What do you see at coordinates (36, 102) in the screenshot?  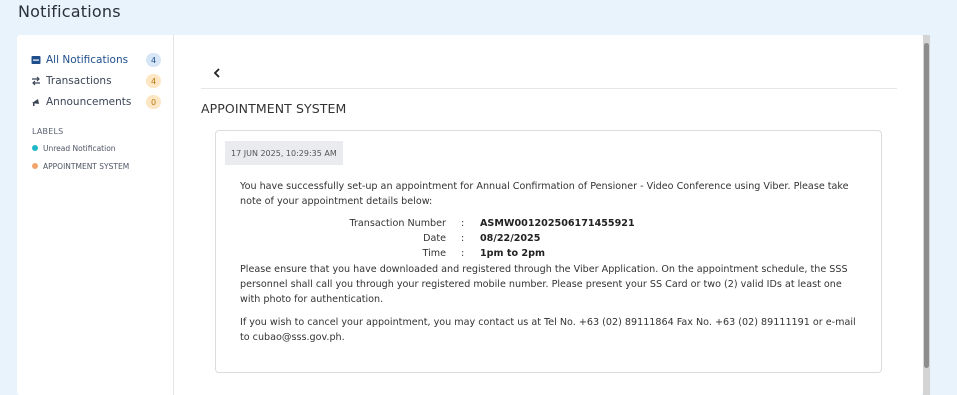 I see `megaphone-icon` at bounding box center [36, 102].